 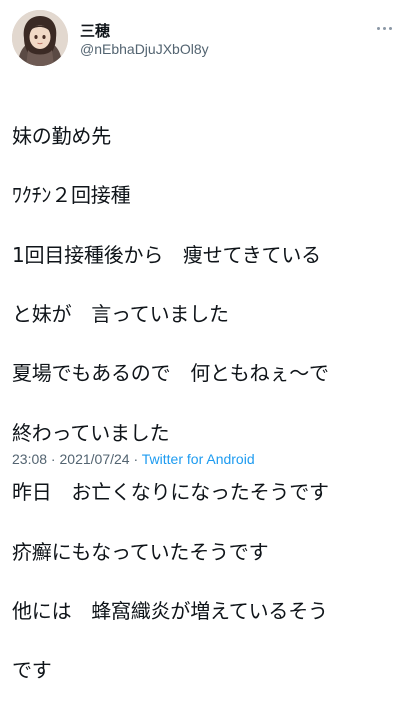 What do you see at coordinates (91, 432) in the screenshot?
I see `tweet-text-line: 終わっていました` at bounding box center [91, 432].